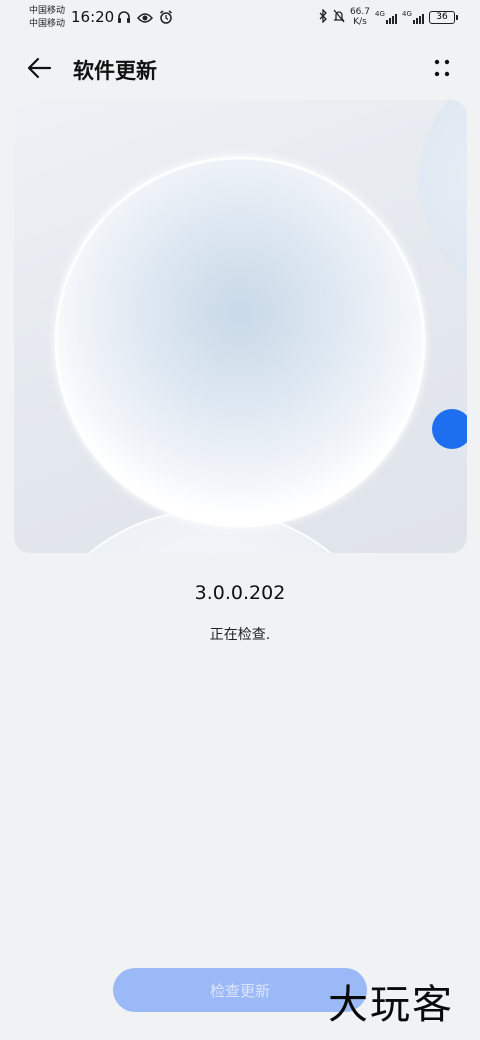 This screenshot has width=480, height=1040. What do you see at coordinates (443, 17) in the screenshot?
I see `battery-icon: 36` at bounding box center [443, 17].